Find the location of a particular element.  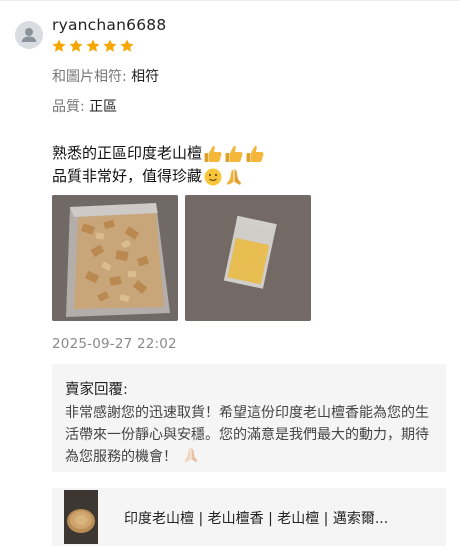

attribute-value: 正區 is located at coordinates (103, 107).